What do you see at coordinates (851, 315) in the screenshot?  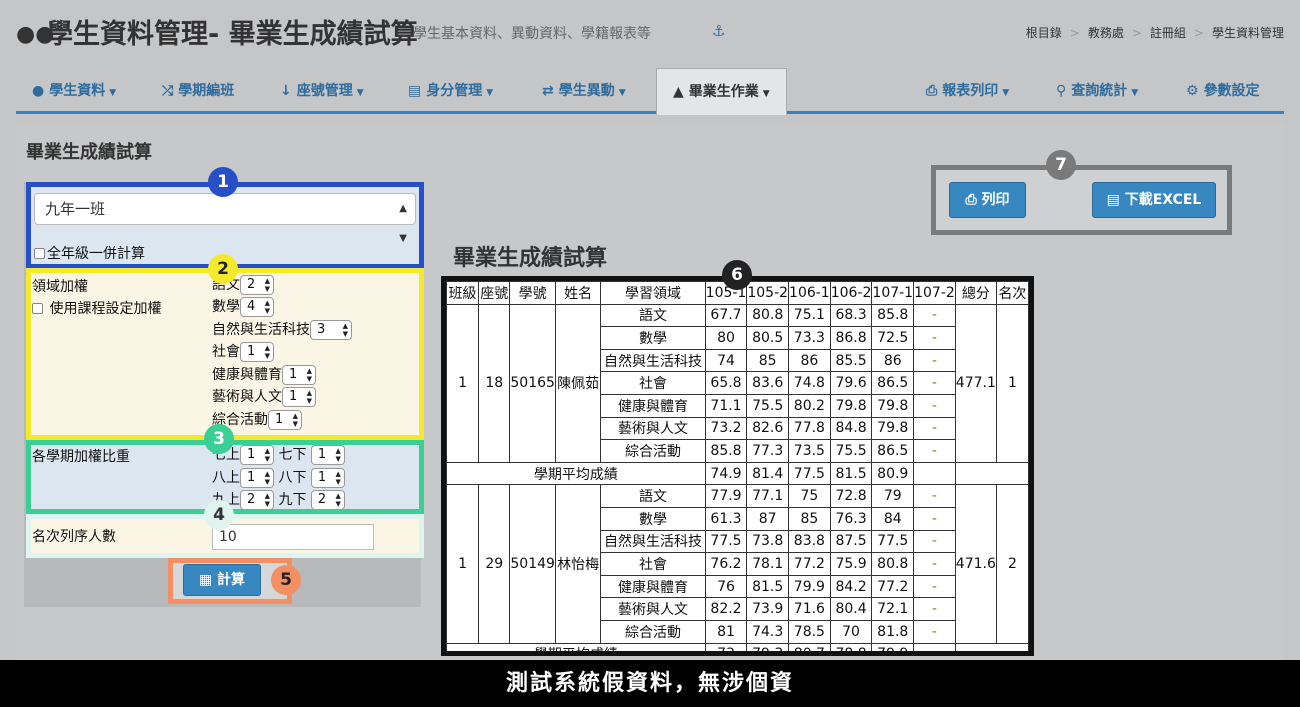 I see `score-cell: 68.3` at bounding box center [851, 315].